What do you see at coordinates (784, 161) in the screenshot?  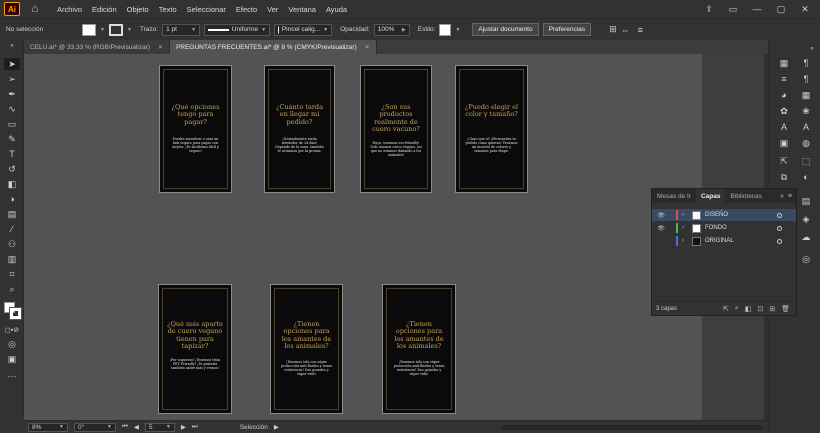 I see `export-icon: ⇱` at bounding box center [784, 161].